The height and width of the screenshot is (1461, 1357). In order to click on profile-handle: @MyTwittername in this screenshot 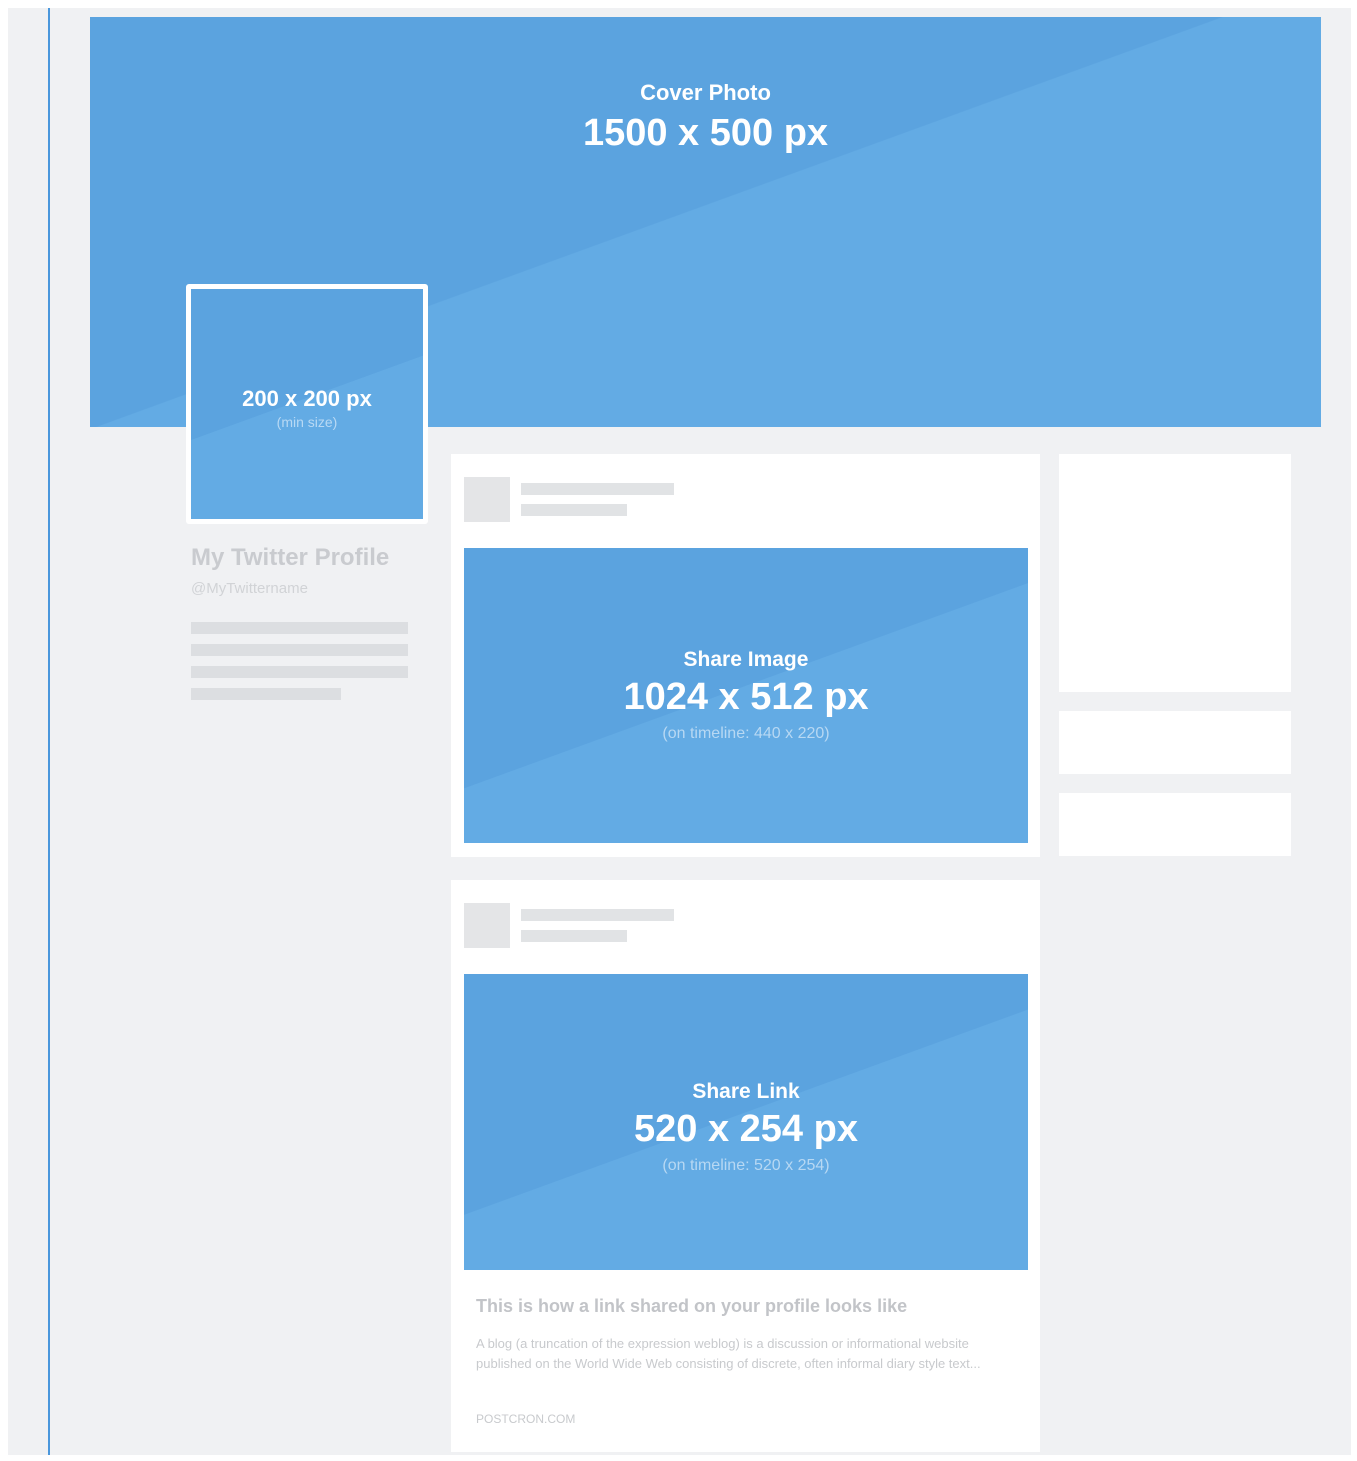, I will do `click(249, 588)`.